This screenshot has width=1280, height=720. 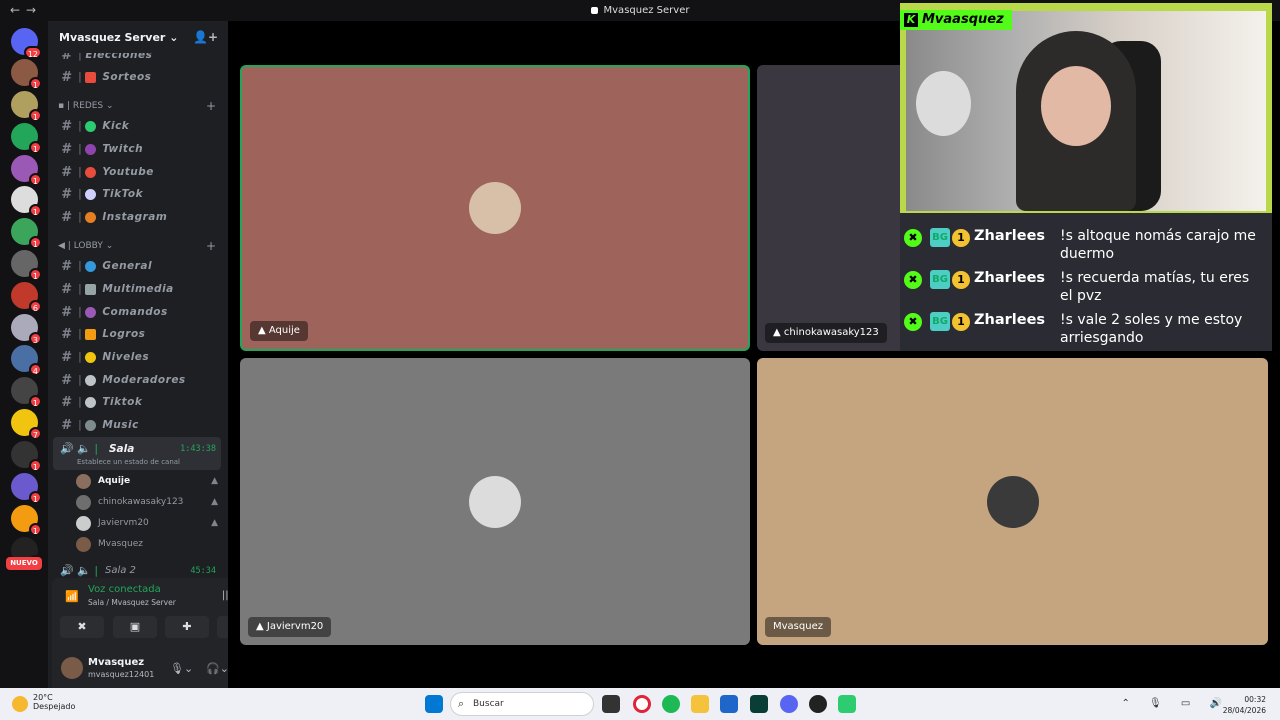 I want to click on category-lobby: ◀ | LOBBY ⌄ +, so click(x=138, y=246).